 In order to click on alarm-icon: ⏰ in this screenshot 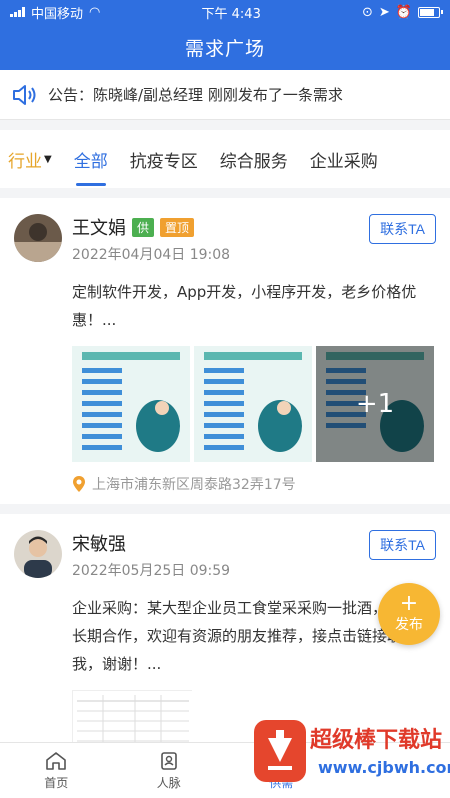, I will do `click(403, 12)`.